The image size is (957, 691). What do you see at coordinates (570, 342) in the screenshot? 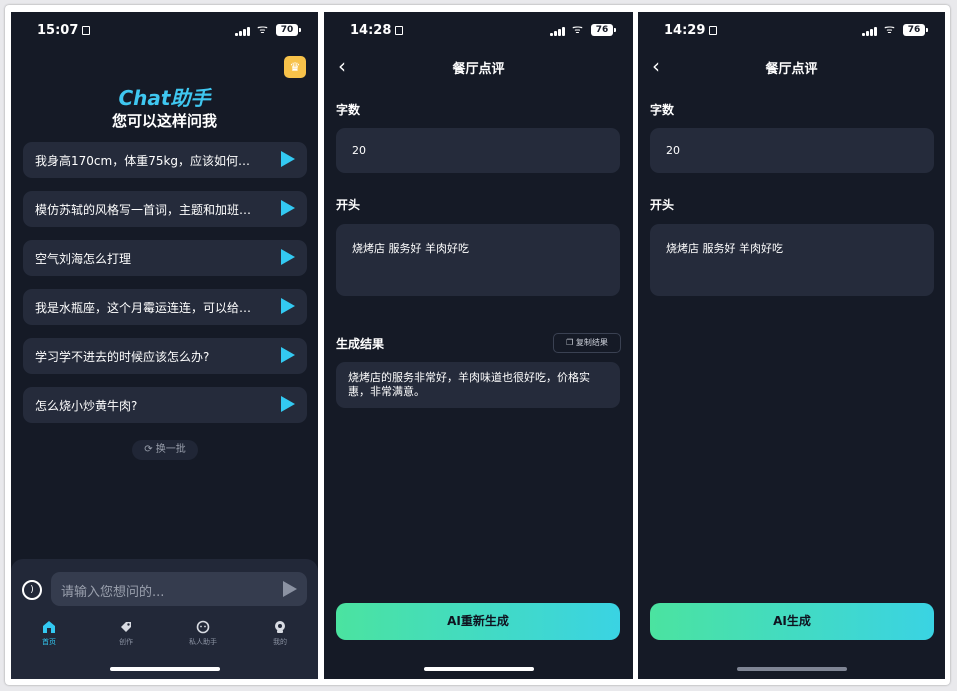
I see `copy-icon: ❐` at bounding box center [570, 342].